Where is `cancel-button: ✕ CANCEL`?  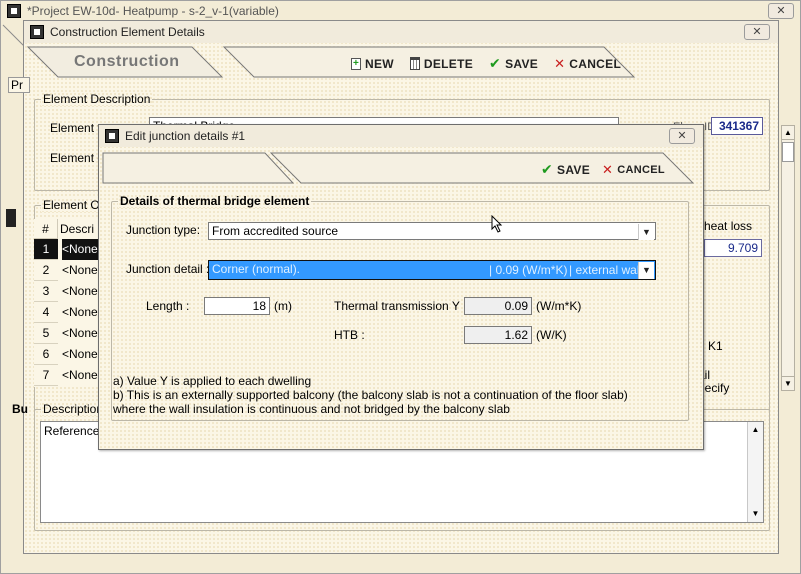 cancel-button: ✕ CANCEL is located at coordinates (587, 63).